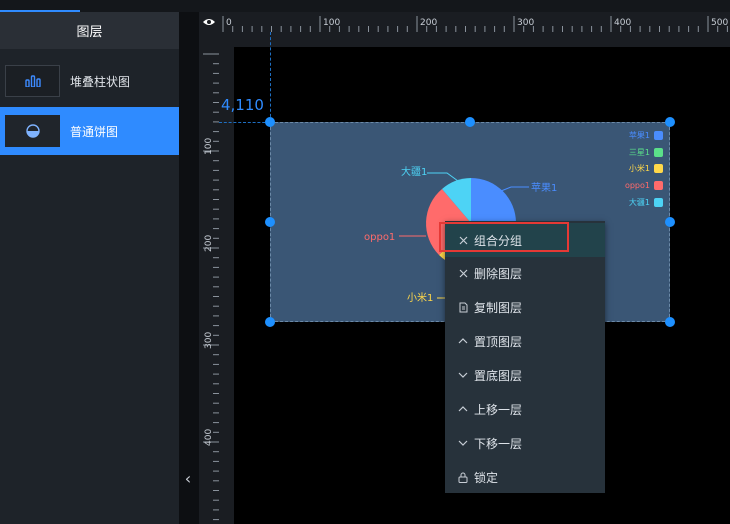  Describe the element at coordinates (209, 22) in the screenshot. I see `ruler-corner-eye-icon` at that location.